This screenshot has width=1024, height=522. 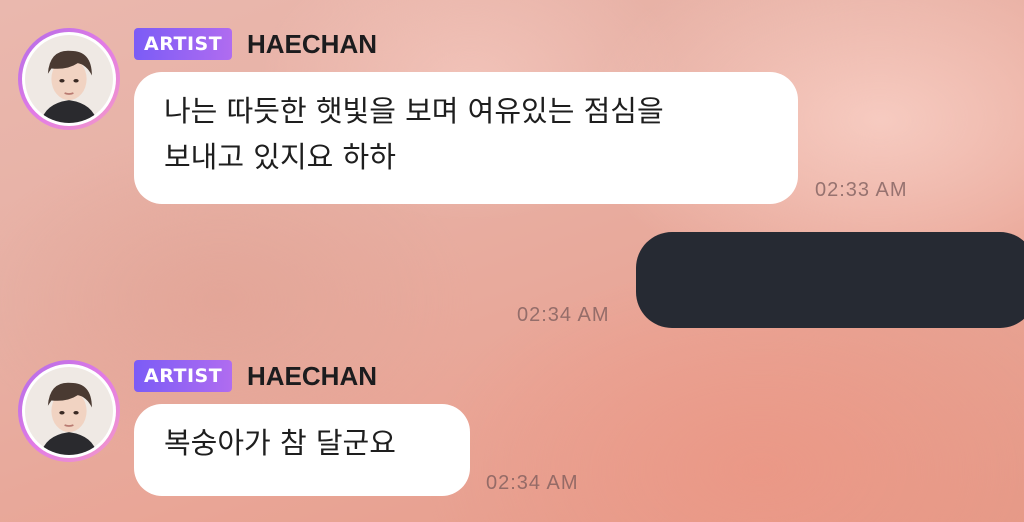 I want to click on message-text: 복숭아가 참 달군요, so click(x=280, y=443).